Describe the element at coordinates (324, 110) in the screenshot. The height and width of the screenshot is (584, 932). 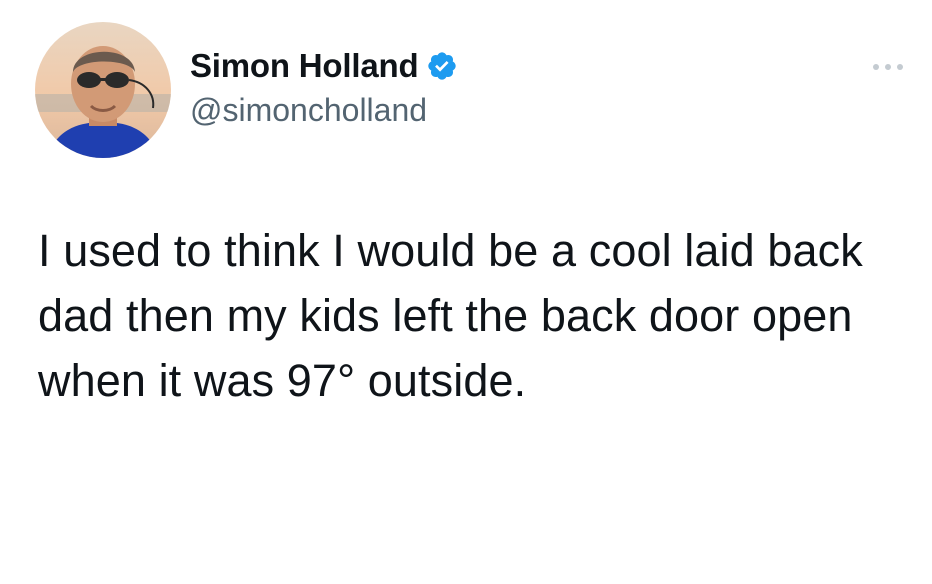
I see `author-handle: @simoncholland` at that location.